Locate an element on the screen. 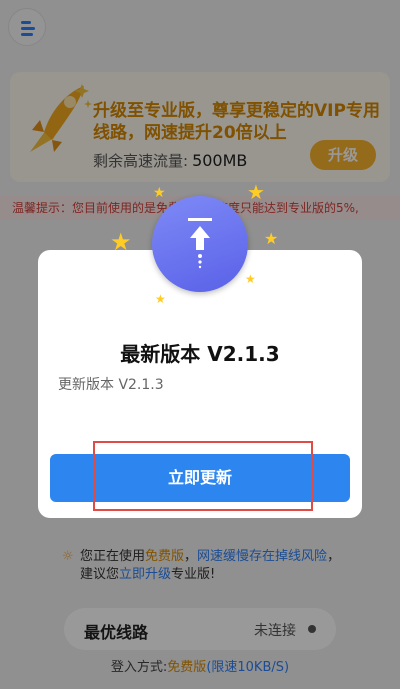  upload-icon is located at coordinates (200, 244).